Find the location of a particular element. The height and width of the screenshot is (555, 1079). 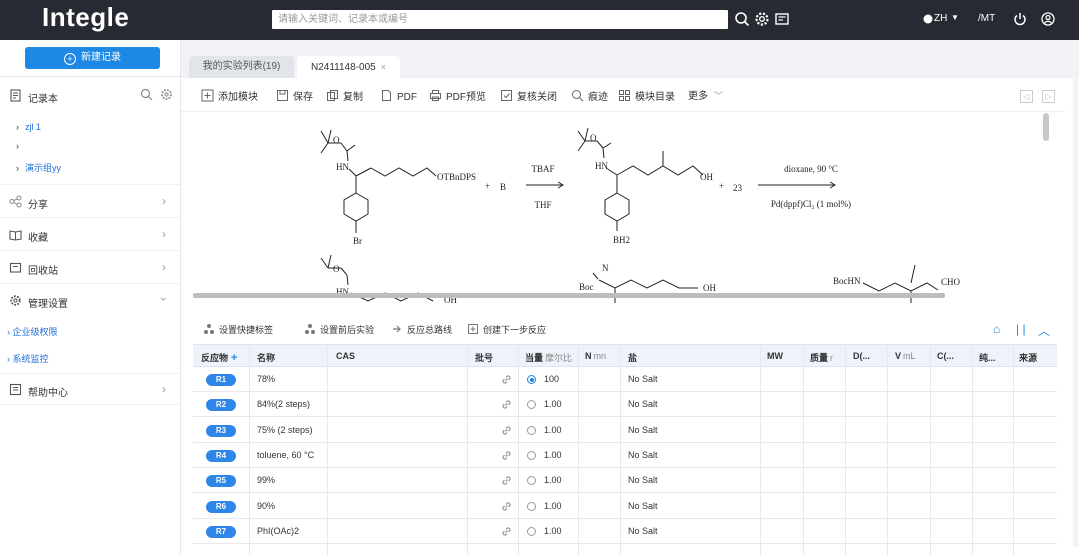

pdf-button: PDF is located at coordinates (398, 96).